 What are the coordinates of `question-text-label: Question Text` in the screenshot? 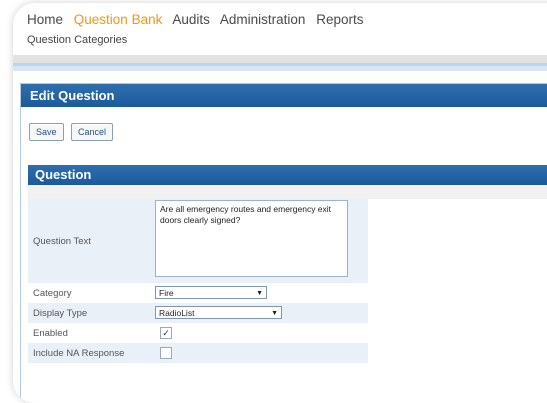 It's located at (62, 241).